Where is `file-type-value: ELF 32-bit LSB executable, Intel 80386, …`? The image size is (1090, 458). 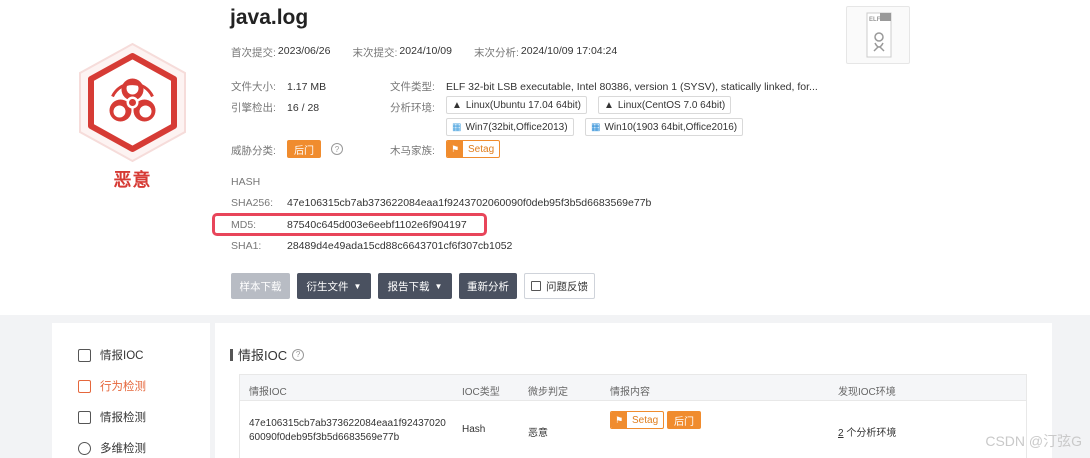 file-type-value: ELF 32-bit LSB executable, Intel 80386, … is located at coordinates (632, 87).